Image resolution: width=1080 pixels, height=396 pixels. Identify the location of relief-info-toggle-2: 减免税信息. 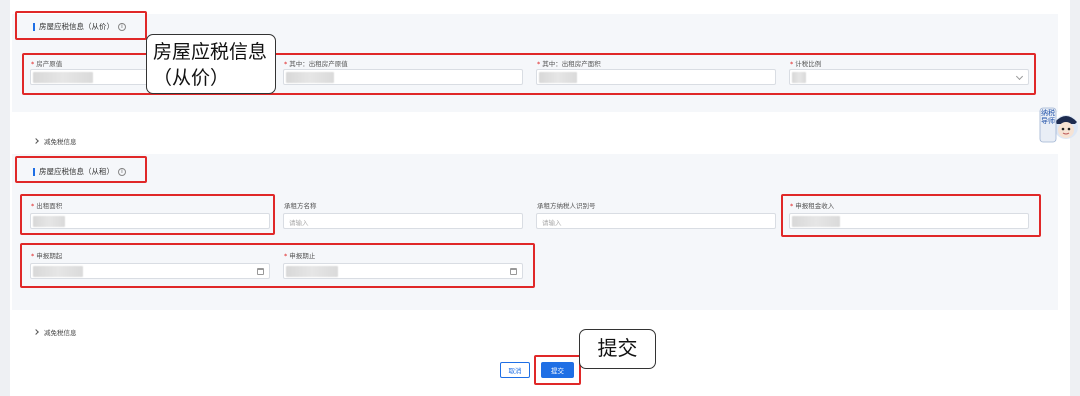
(55, 332).